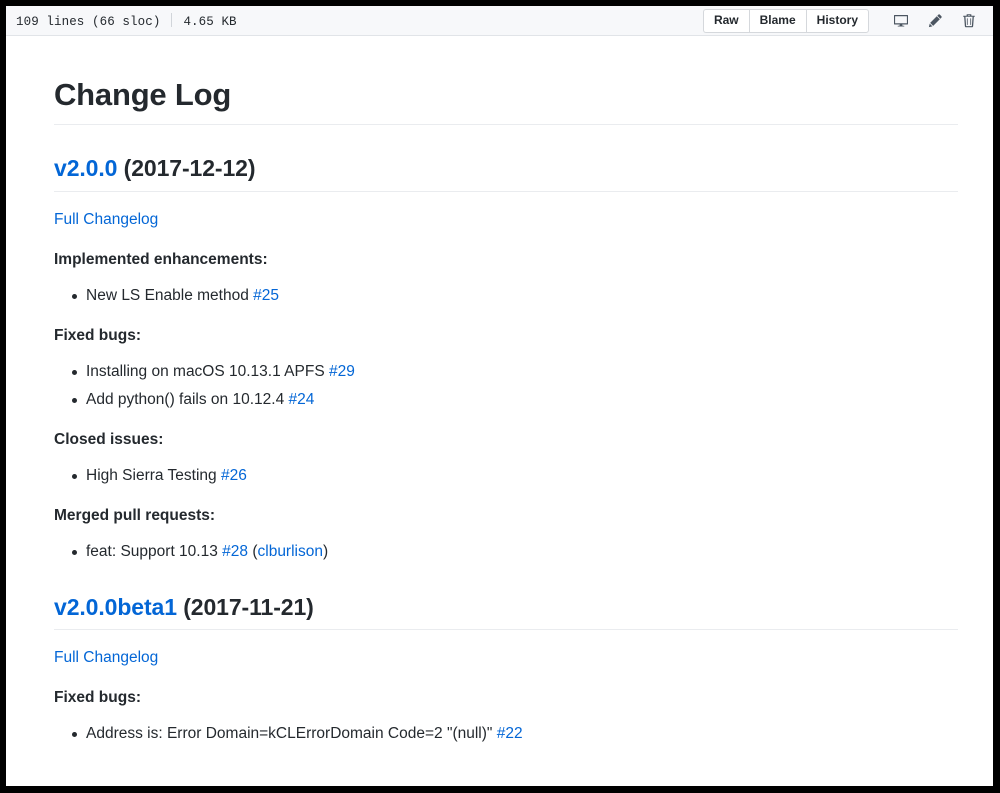 This screenshot has width=1000, height=793. What do you see at coordinates (115, 607) in the screenshot?
I see `release-version-link: v2.0.0beta1` at bounding box center [115, 607].